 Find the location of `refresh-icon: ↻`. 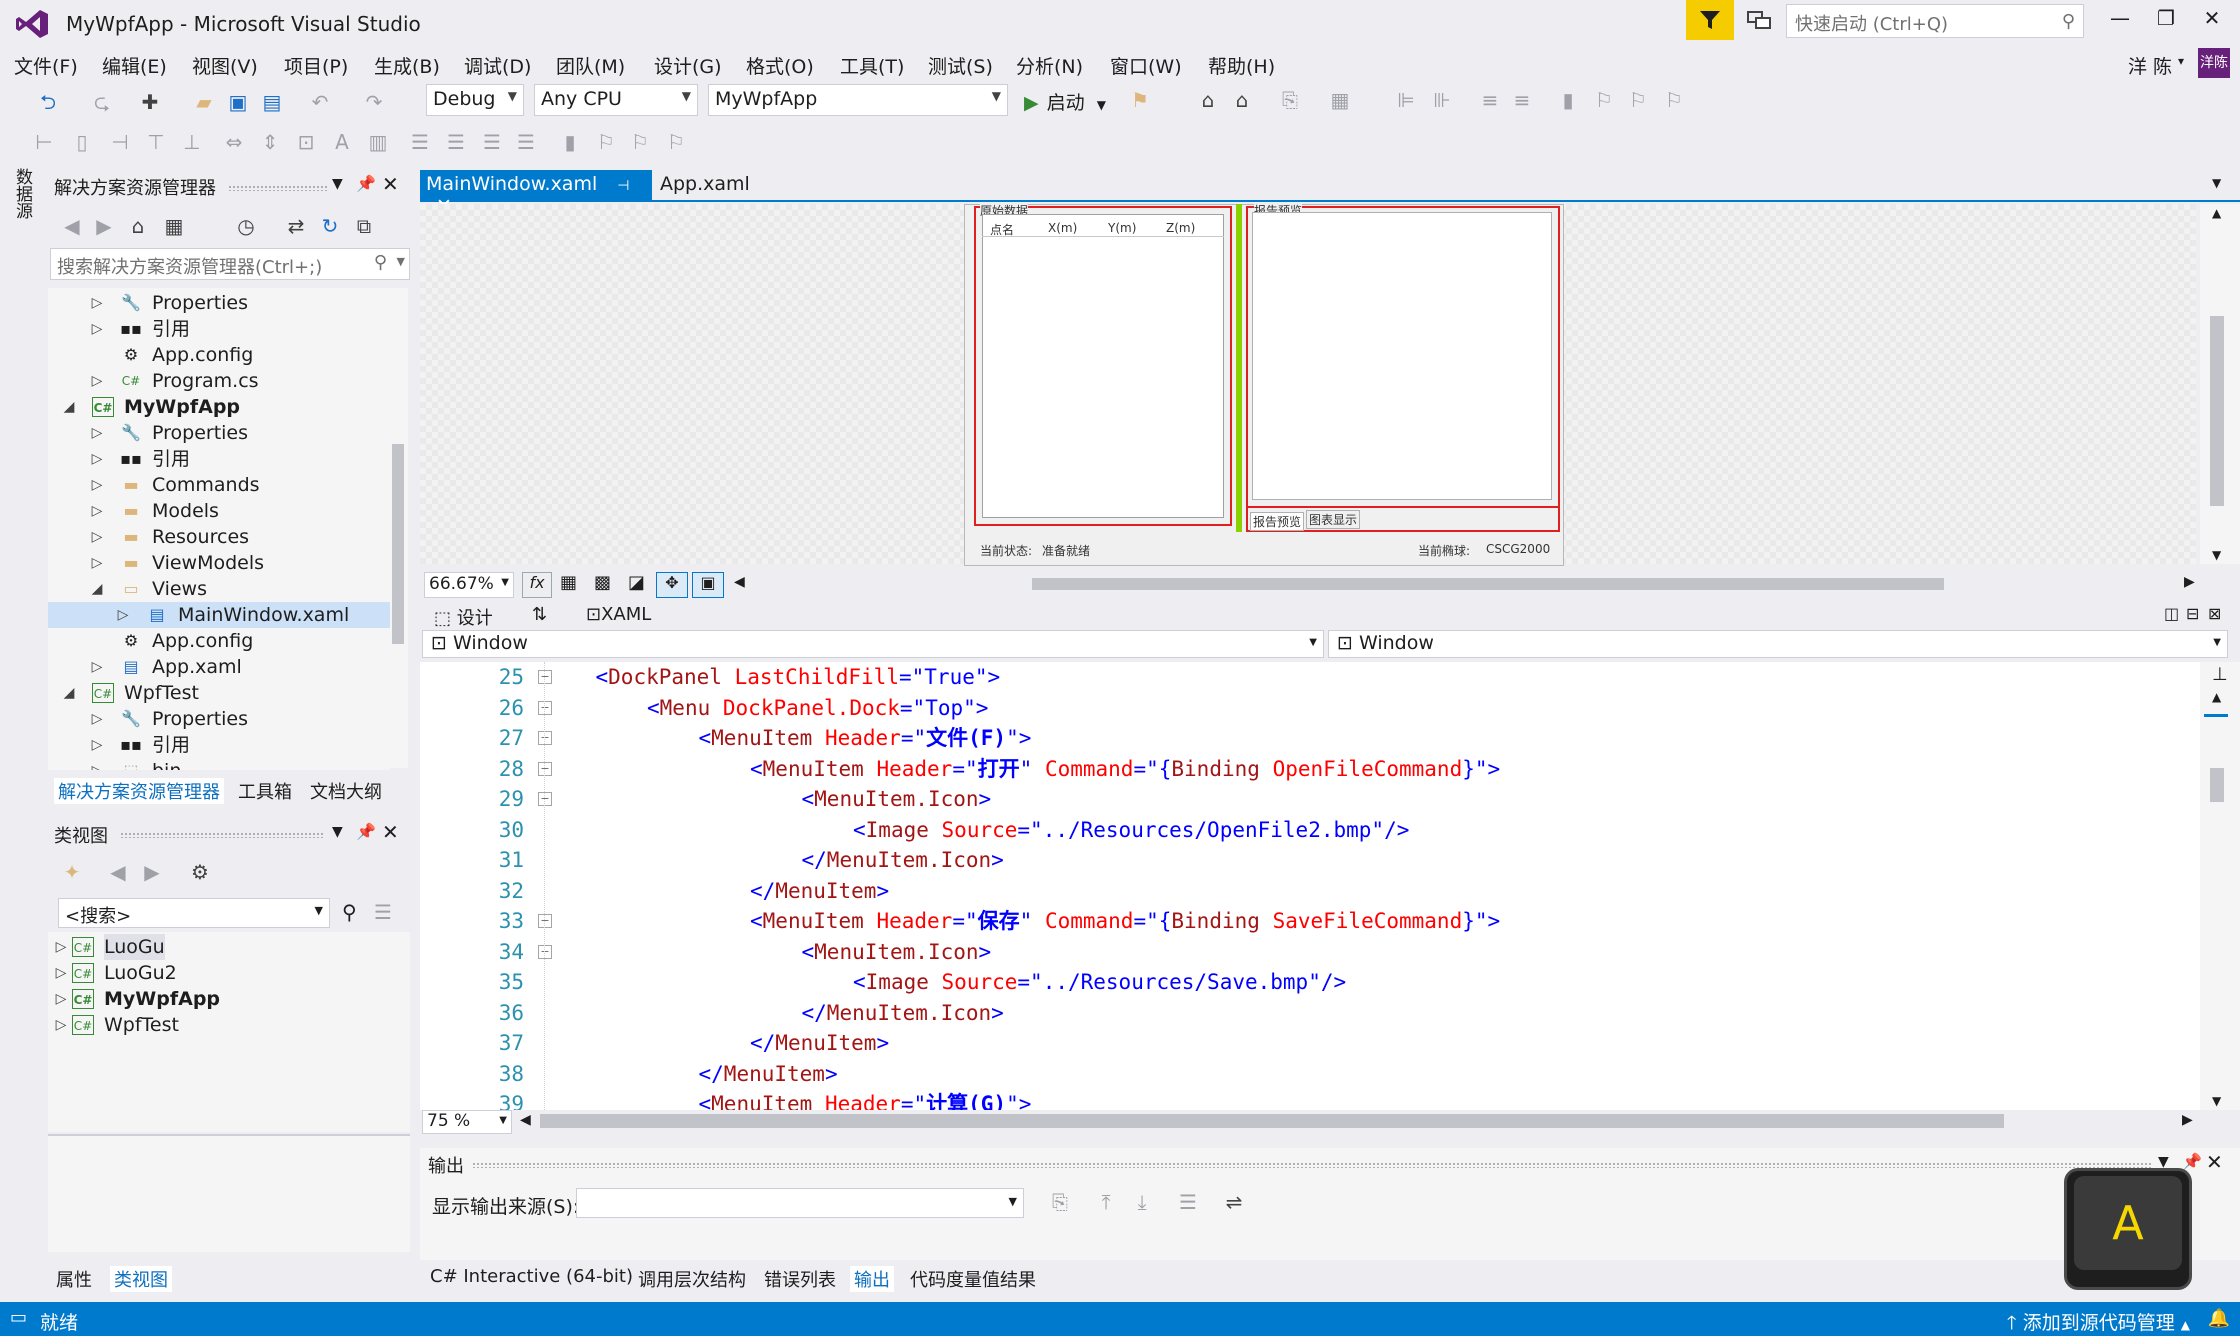

refresh-icon: ↻ is located at coordinates (330, 226).